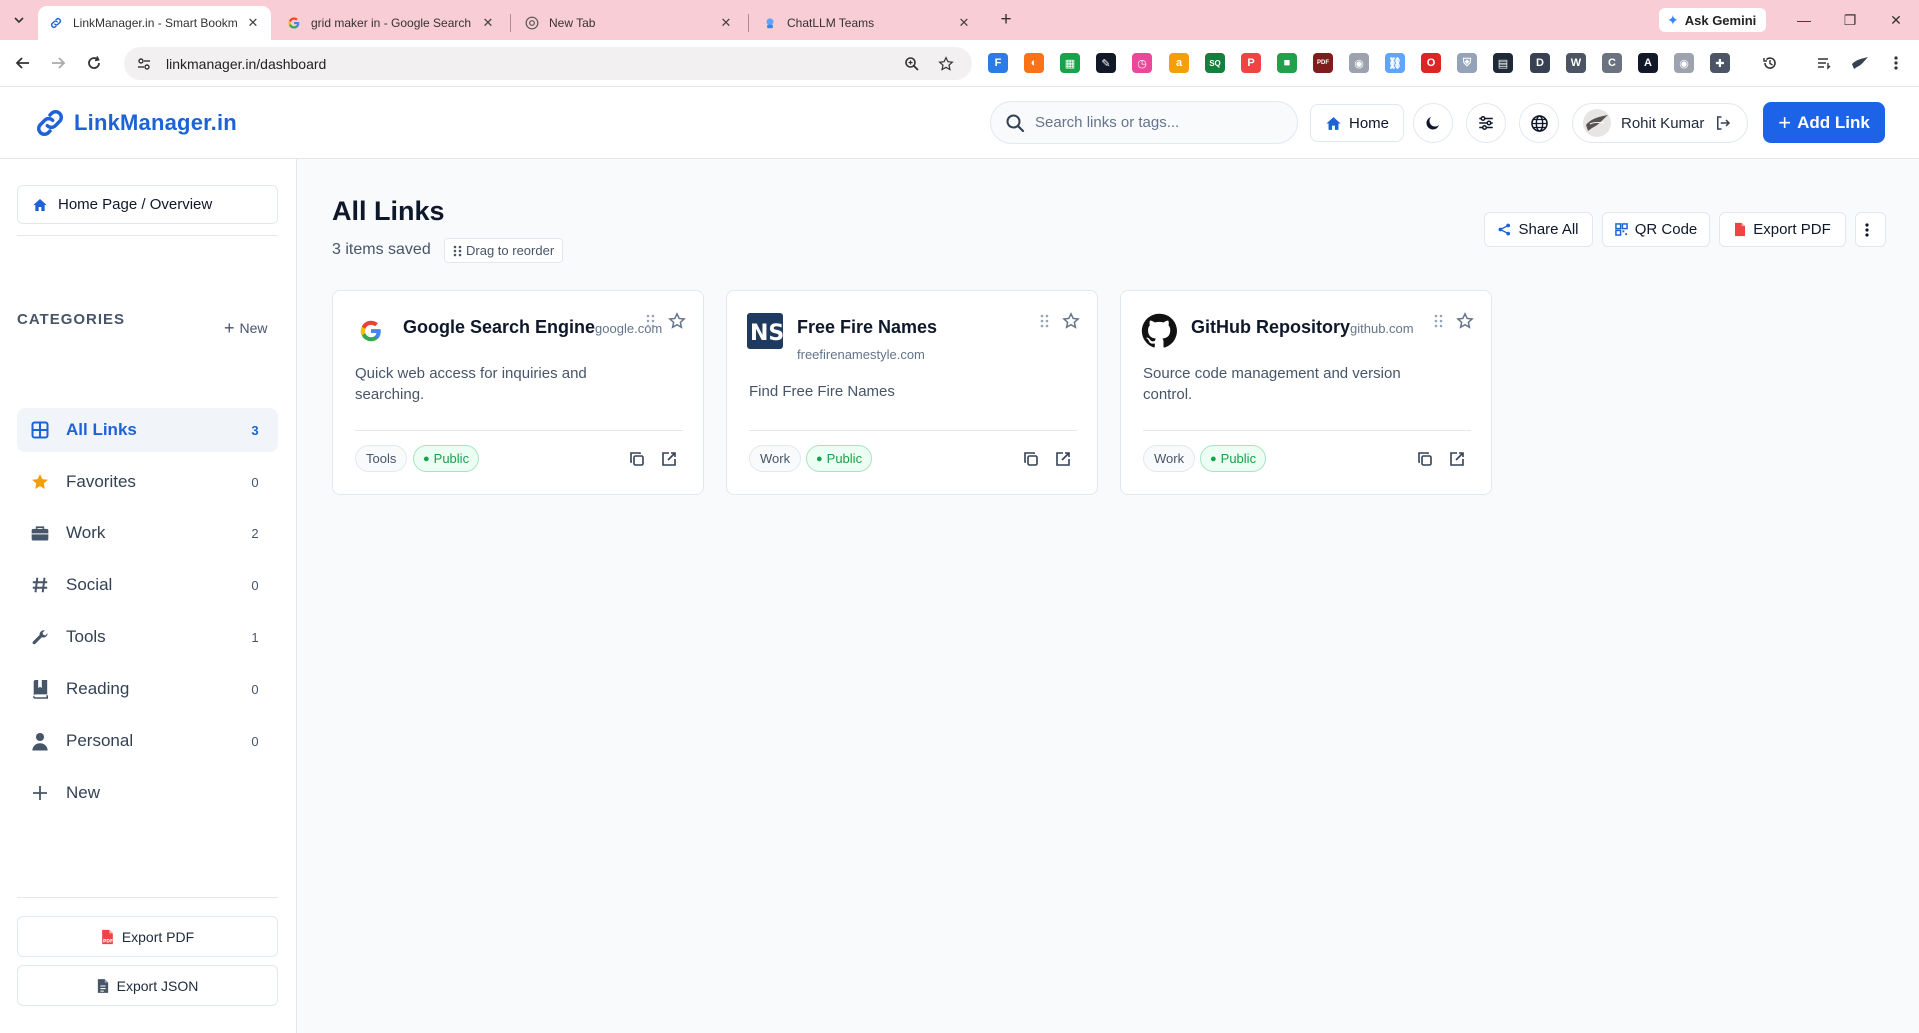  Describe the element at coordinates (1648, 63) in the screenshot. I see `a-circle-extension-icon: A` at that location.